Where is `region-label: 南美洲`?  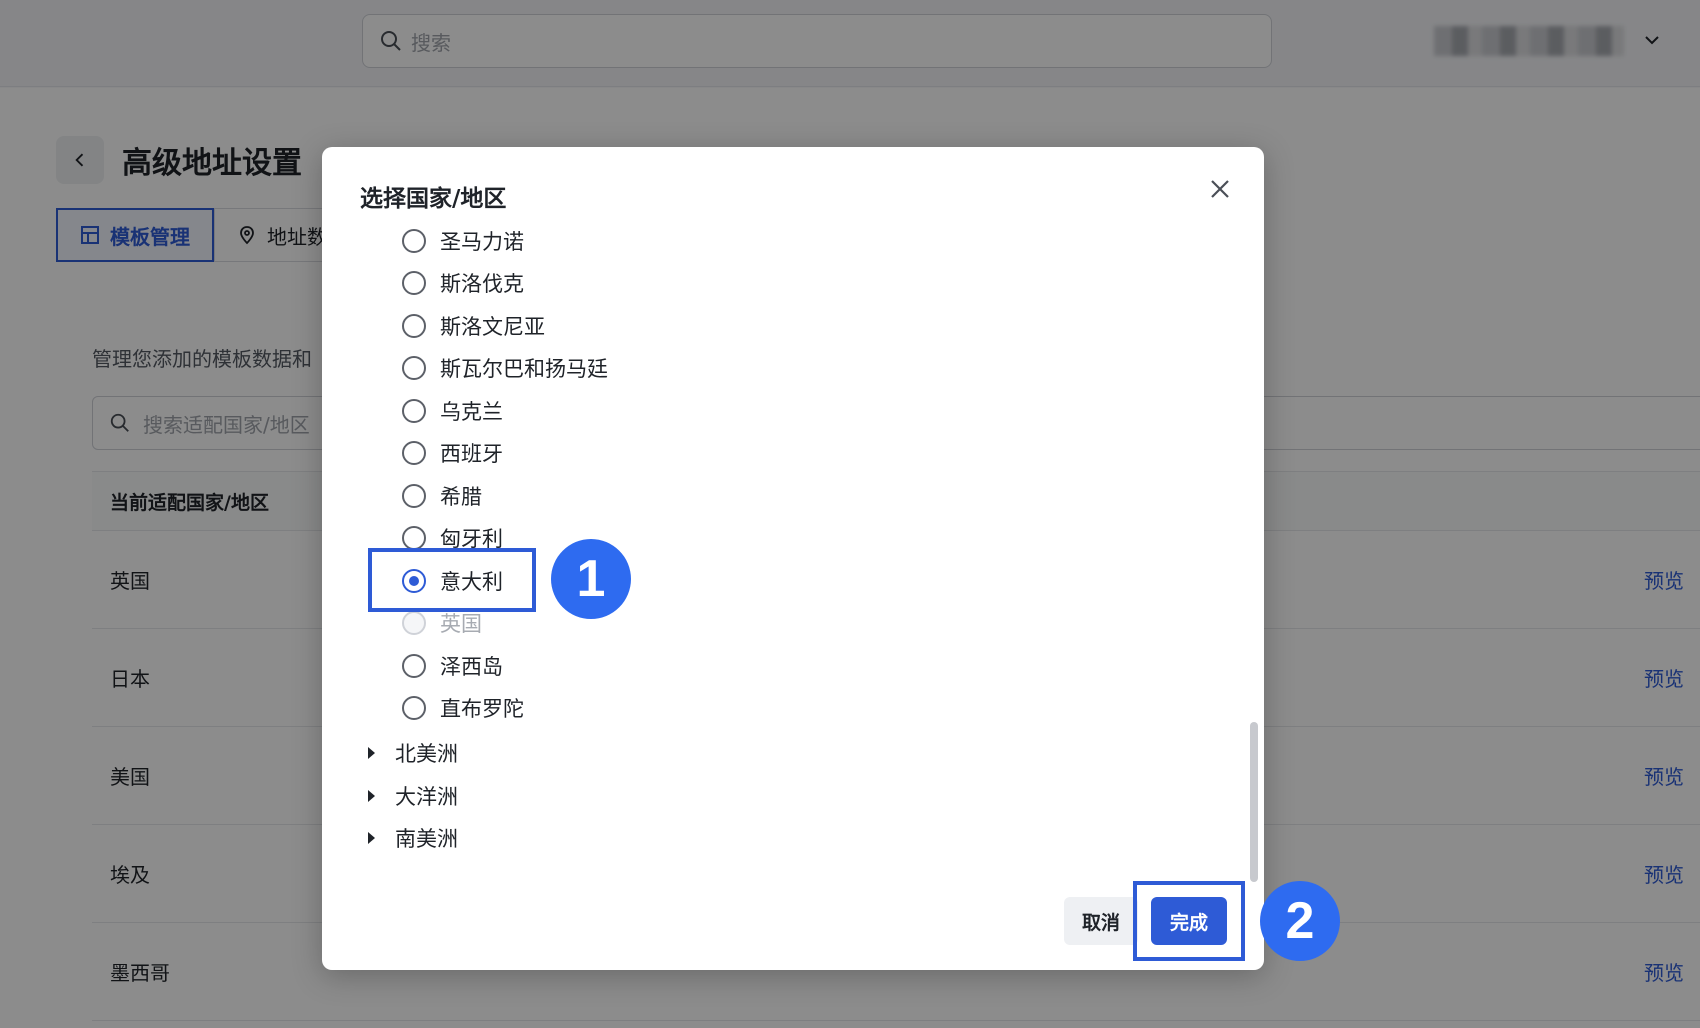 region-label: 南美洲 is located at coordinates (426, 839).